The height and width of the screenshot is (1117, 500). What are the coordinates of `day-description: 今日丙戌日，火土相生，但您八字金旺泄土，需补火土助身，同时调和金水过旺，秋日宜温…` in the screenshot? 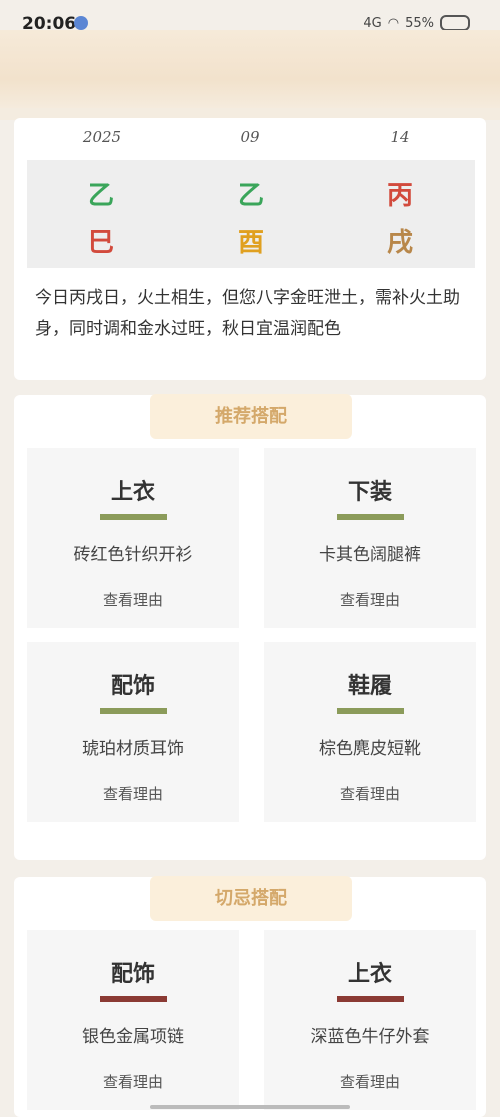 It's located at (247, 313).